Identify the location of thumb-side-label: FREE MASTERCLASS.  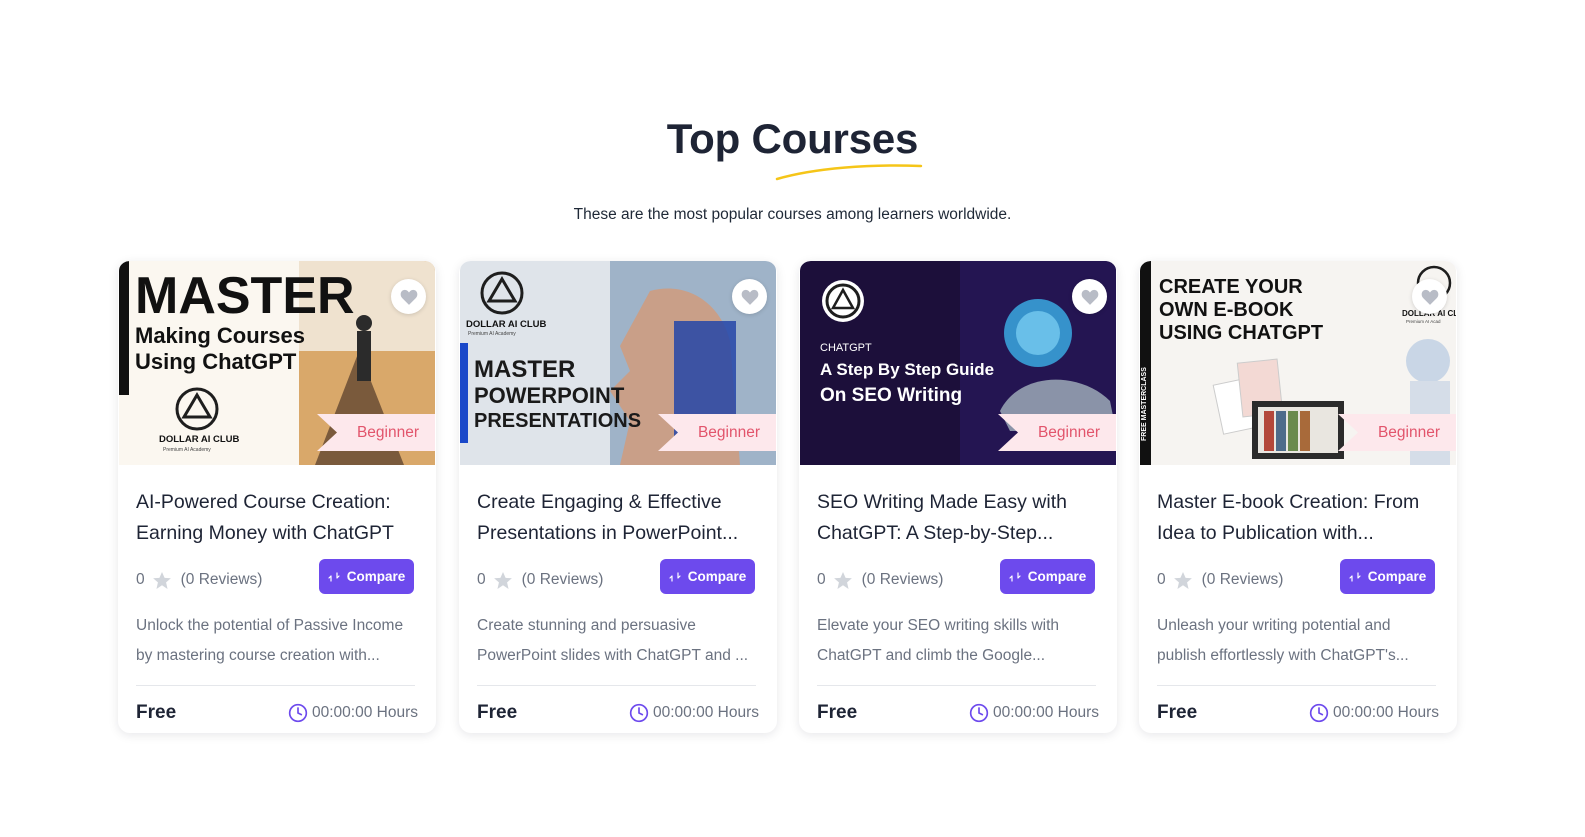
(1144, 404).